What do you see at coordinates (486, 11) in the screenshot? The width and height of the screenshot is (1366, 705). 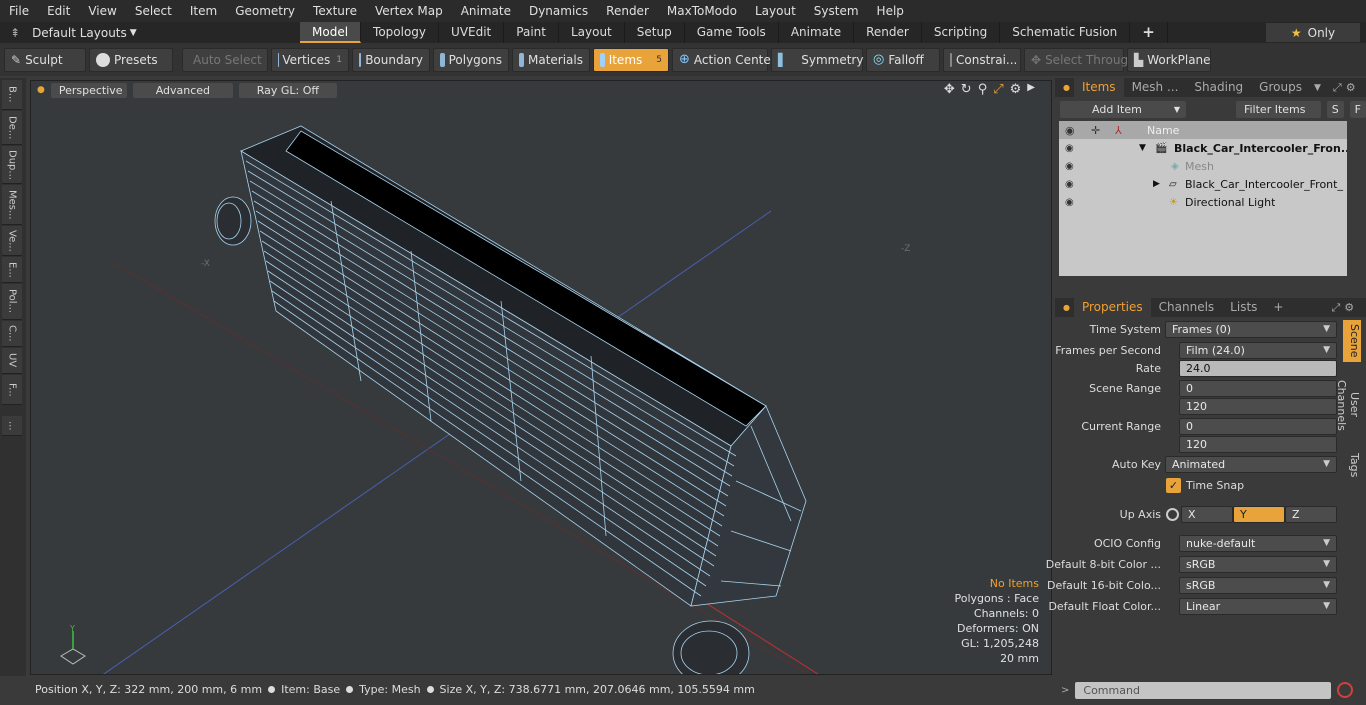 I see `menu-animate: Animate` at bounding box center [486, 11].